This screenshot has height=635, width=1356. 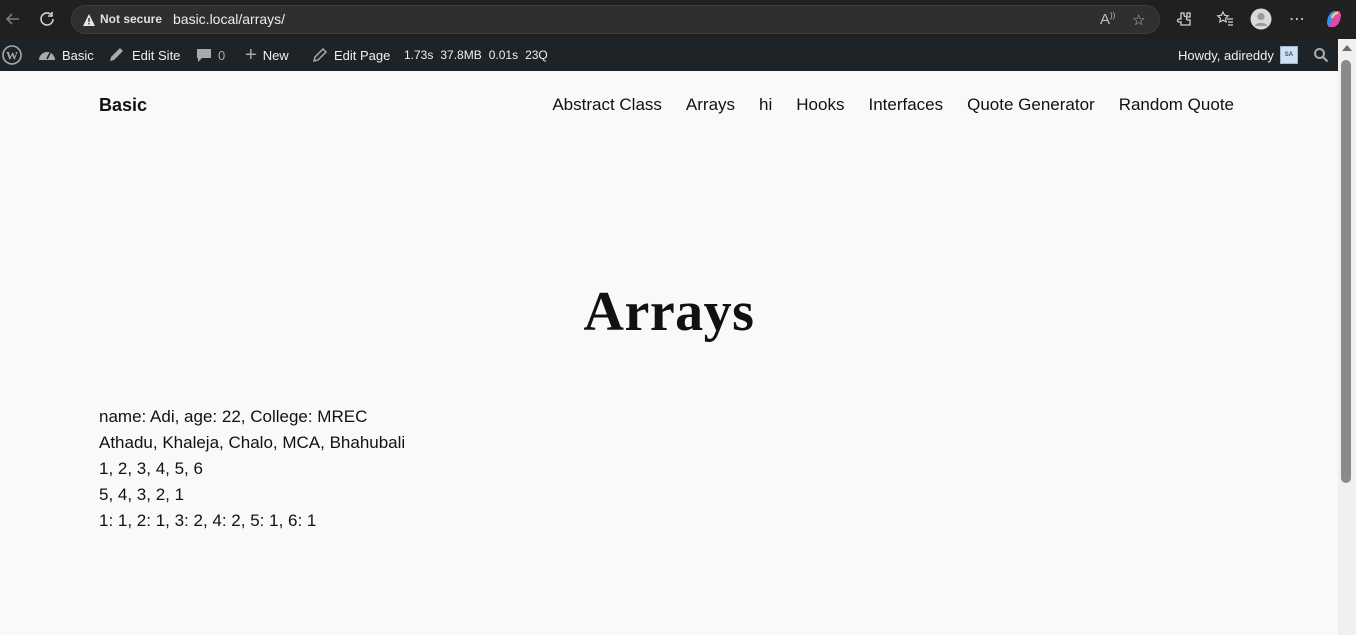 I want to click on my-account-link: Howdy, adireddy SA, so click(x=1238, y=55).